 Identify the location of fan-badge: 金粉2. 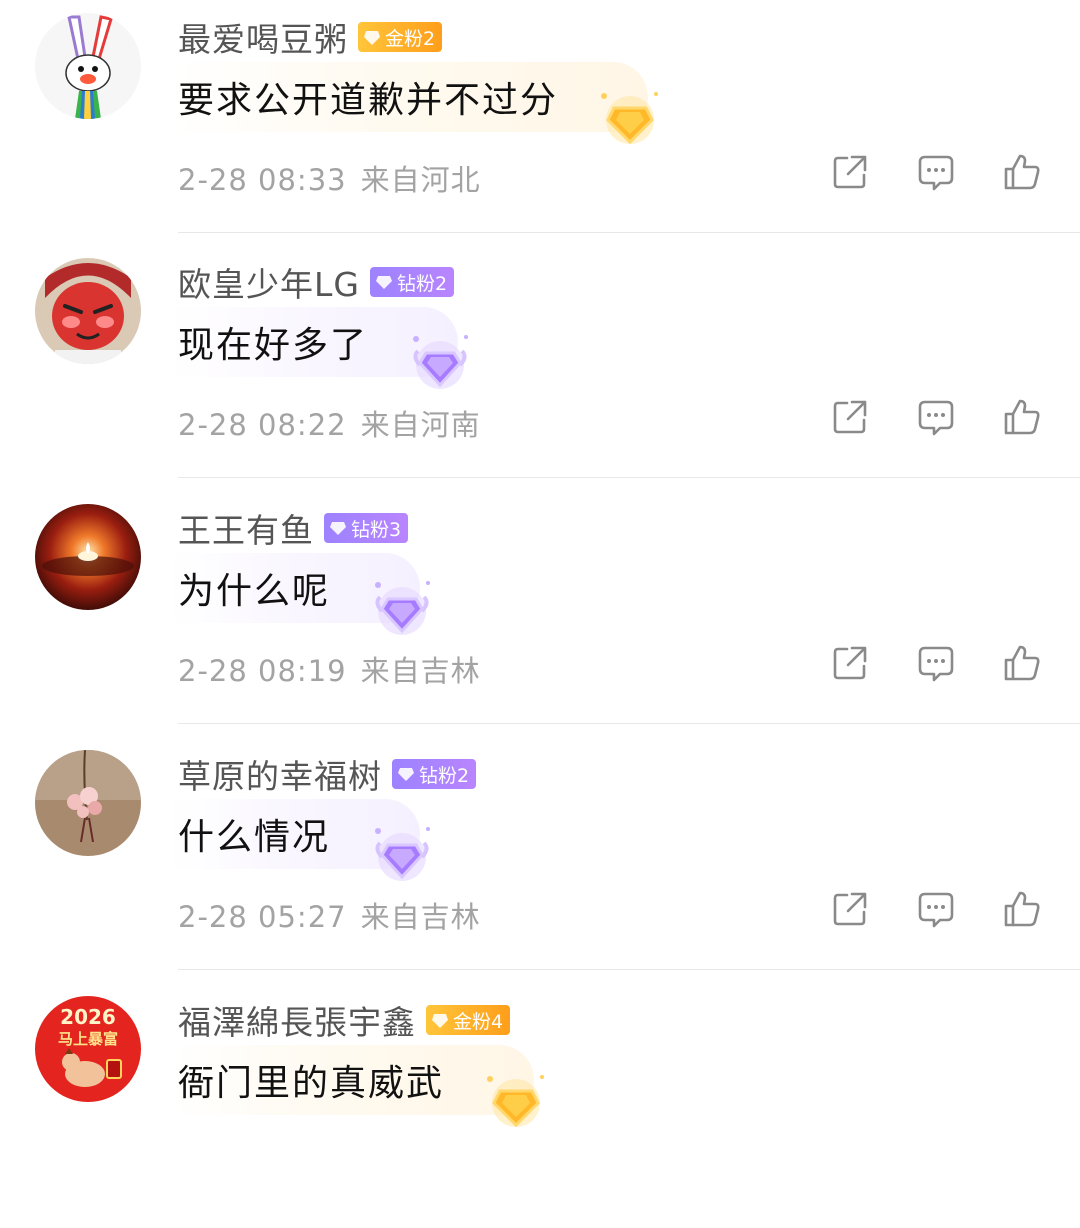
(400, 37).